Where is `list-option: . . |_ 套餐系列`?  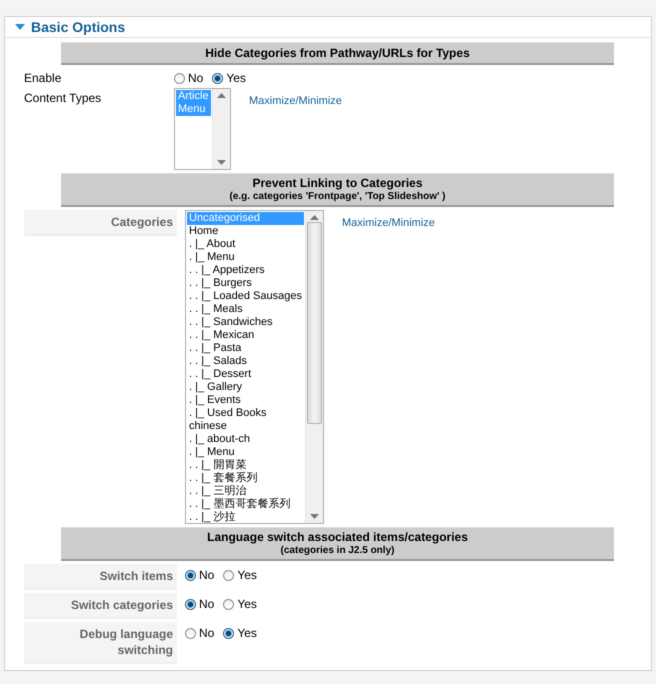 list-option: . . |_ 套餐系列 is located at coordinates (245, 478).